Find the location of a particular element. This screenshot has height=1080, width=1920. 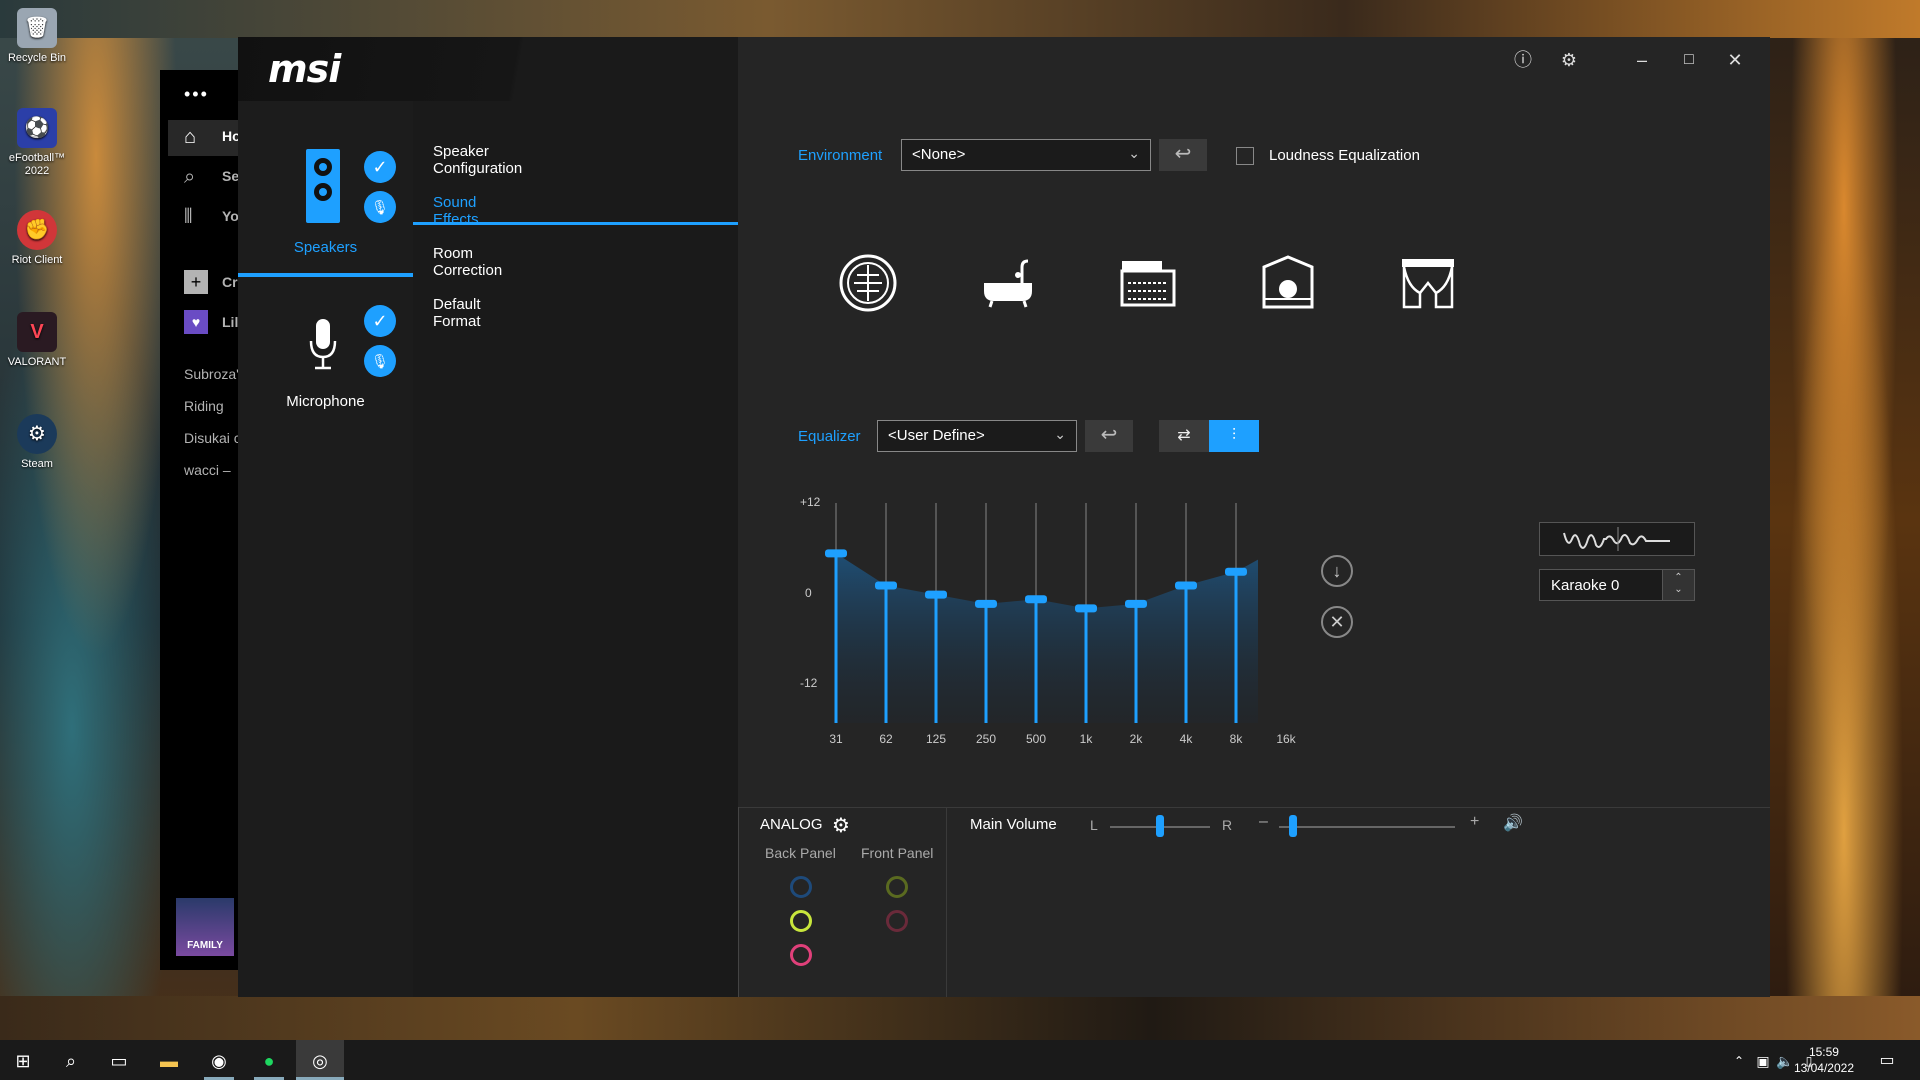

desktop-icon-recycle-bin: 🗑 Recycle Bin is located at coordinates (37, 36).